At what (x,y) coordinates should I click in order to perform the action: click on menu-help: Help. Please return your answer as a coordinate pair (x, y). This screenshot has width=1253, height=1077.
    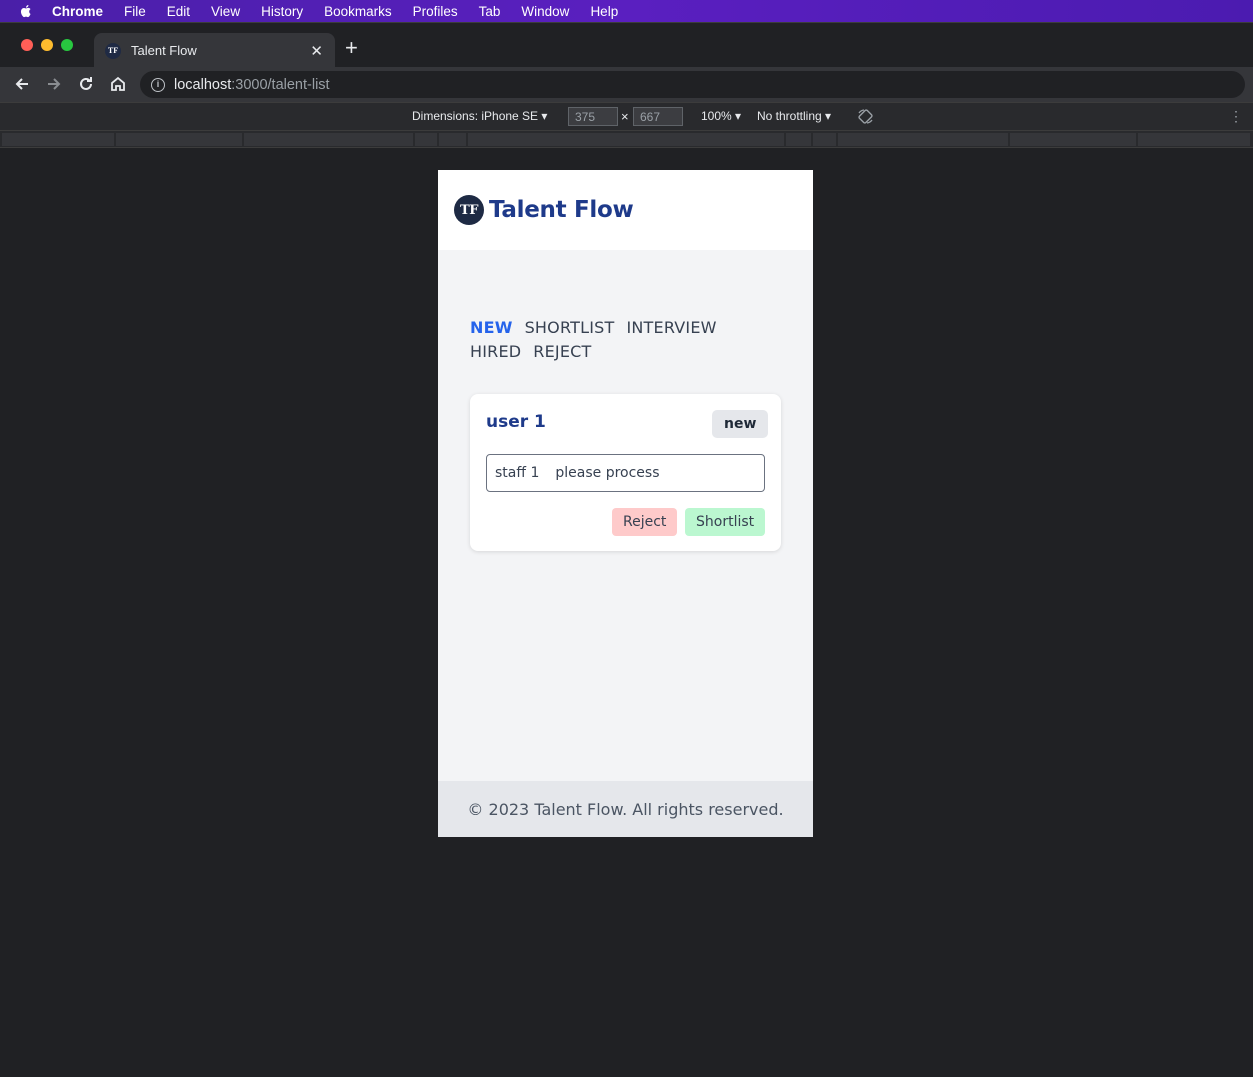
    Looking at the image, I should click on (604, 11).